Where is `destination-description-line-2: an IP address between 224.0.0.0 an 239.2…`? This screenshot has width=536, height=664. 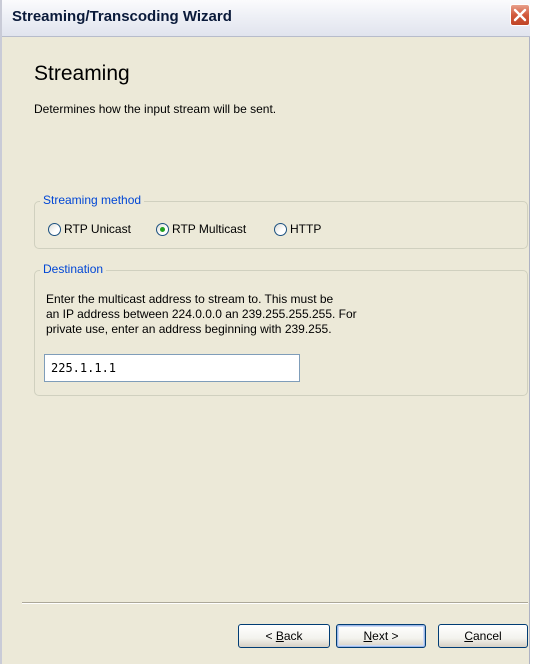 destination-description-line-2: an IP address between 224.0.0.0 an 239.2… is located at coordinates (201, 314).